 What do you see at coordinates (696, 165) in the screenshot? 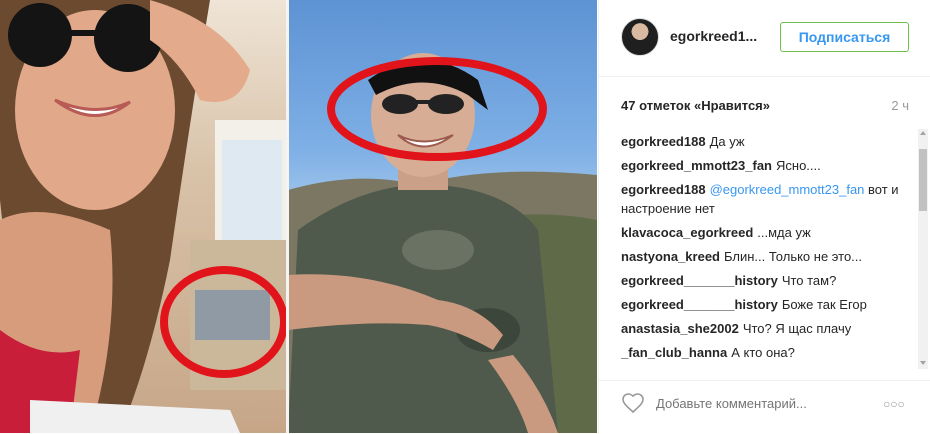
I see `comment-author: egorkreed_mmott23_fan` at bounding box center [696, 165].